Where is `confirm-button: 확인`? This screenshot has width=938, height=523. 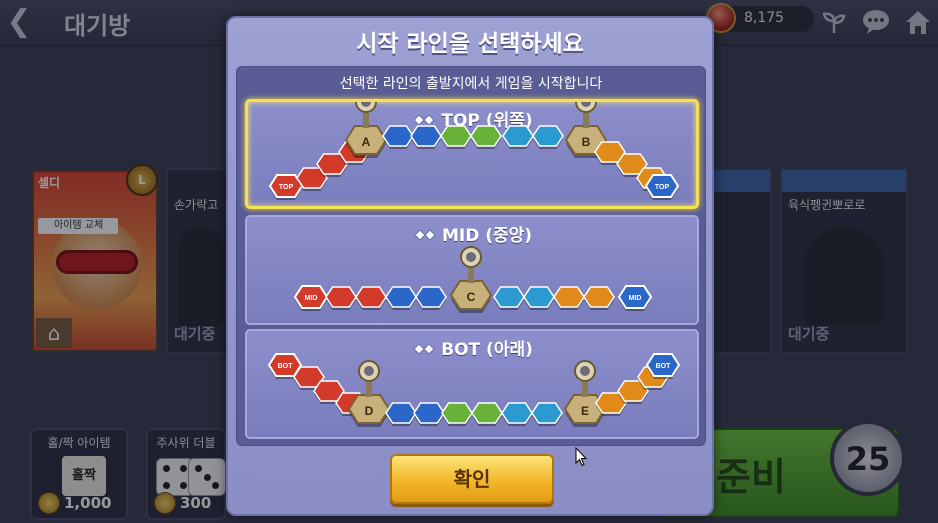 confirm-button: 확인 is located at coordinates (472, 479).